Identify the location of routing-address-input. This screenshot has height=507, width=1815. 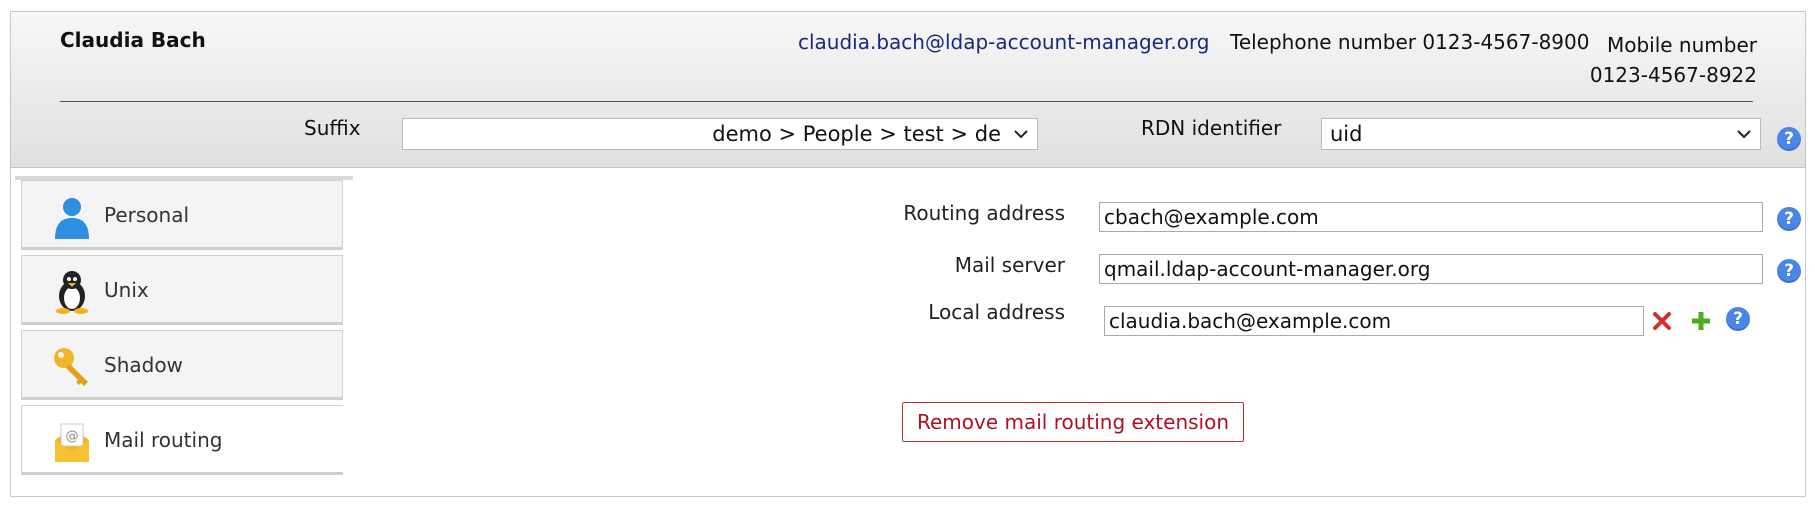
(1431, 217).